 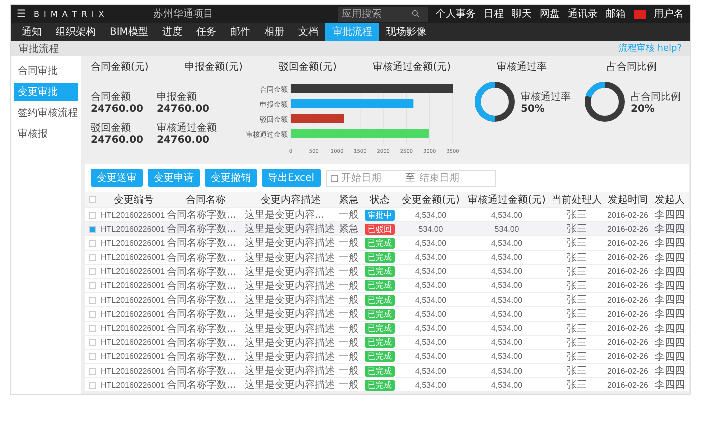 What do you see at coordinates (206, 32) in the screenshot?
I see `nav-tab: 任务` at bounding box center [206, 32].